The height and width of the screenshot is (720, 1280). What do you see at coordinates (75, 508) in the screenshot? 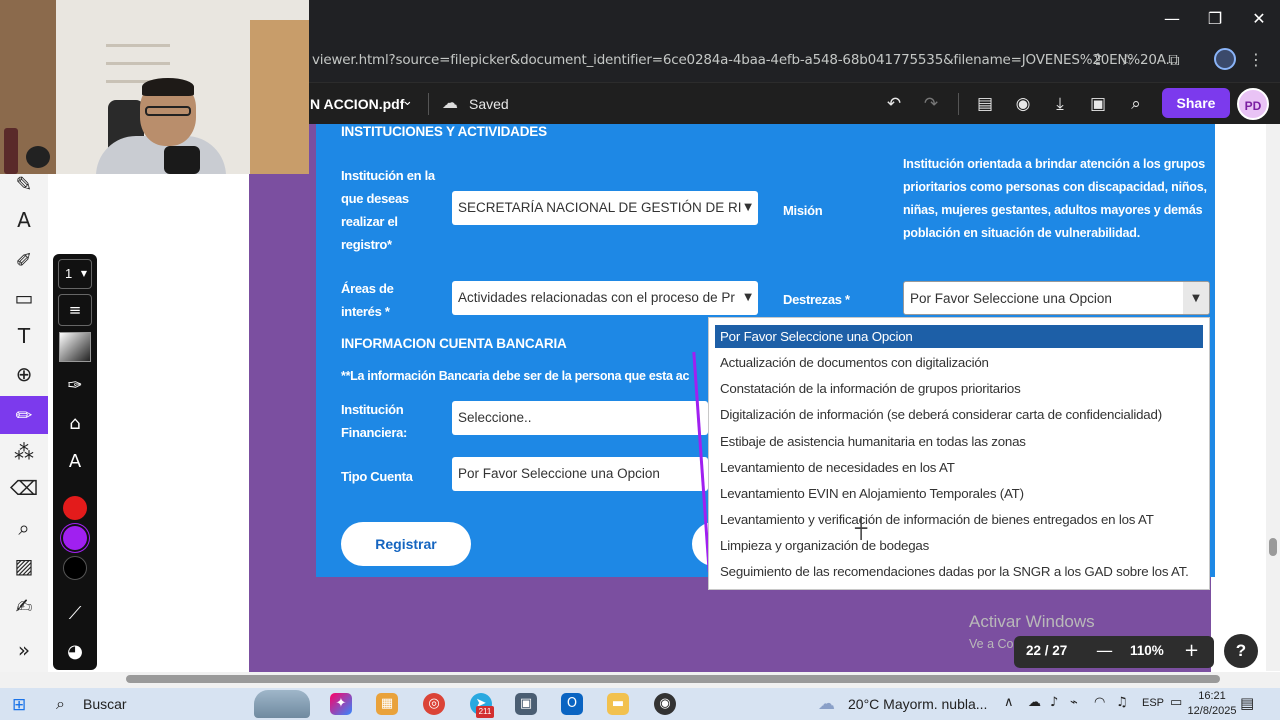
I see `color-swatch-red` at bounding box center [75, 508].